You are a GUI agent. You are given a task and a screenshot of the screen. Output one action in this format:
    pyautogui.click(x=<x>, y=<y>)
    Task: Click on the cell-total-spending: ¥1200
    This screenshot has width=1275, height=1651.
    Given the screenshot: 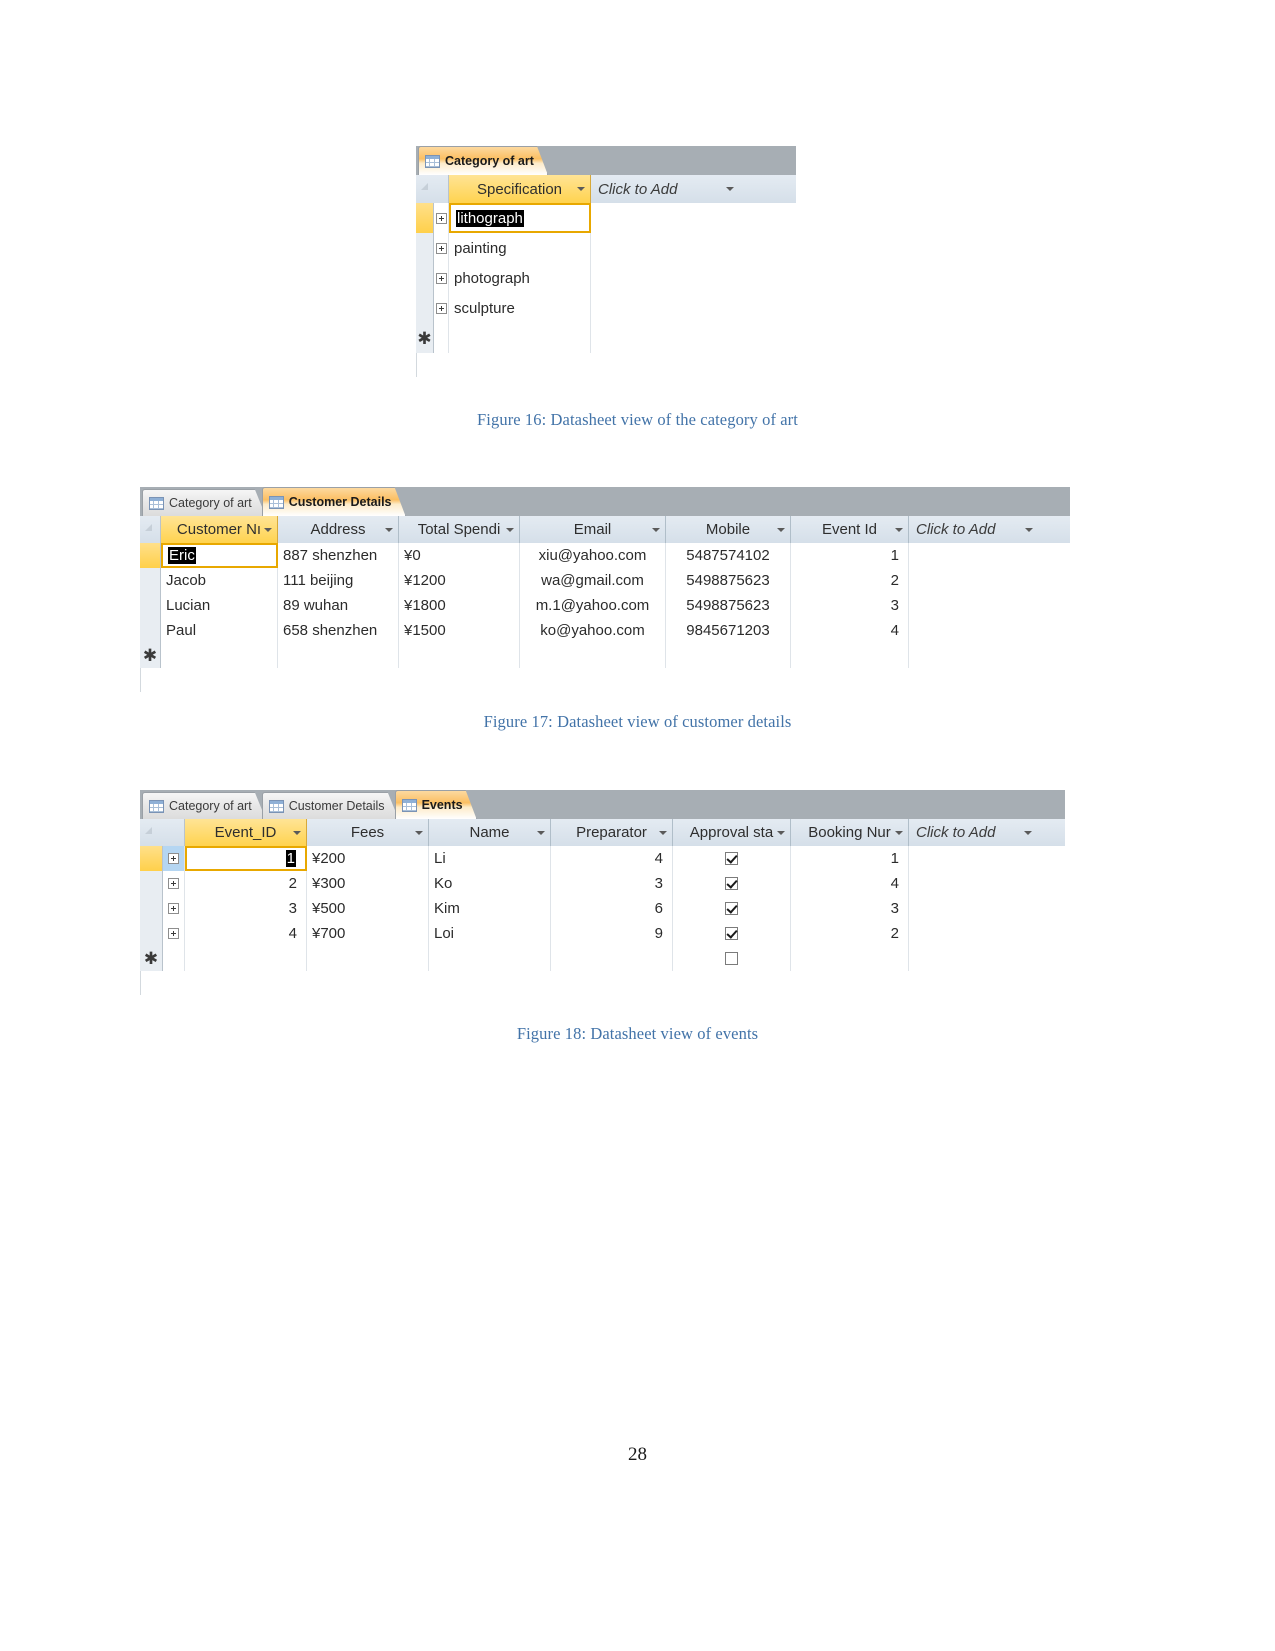 What is the action you would take?
    pyautogui.click(x=459, y=580)
    